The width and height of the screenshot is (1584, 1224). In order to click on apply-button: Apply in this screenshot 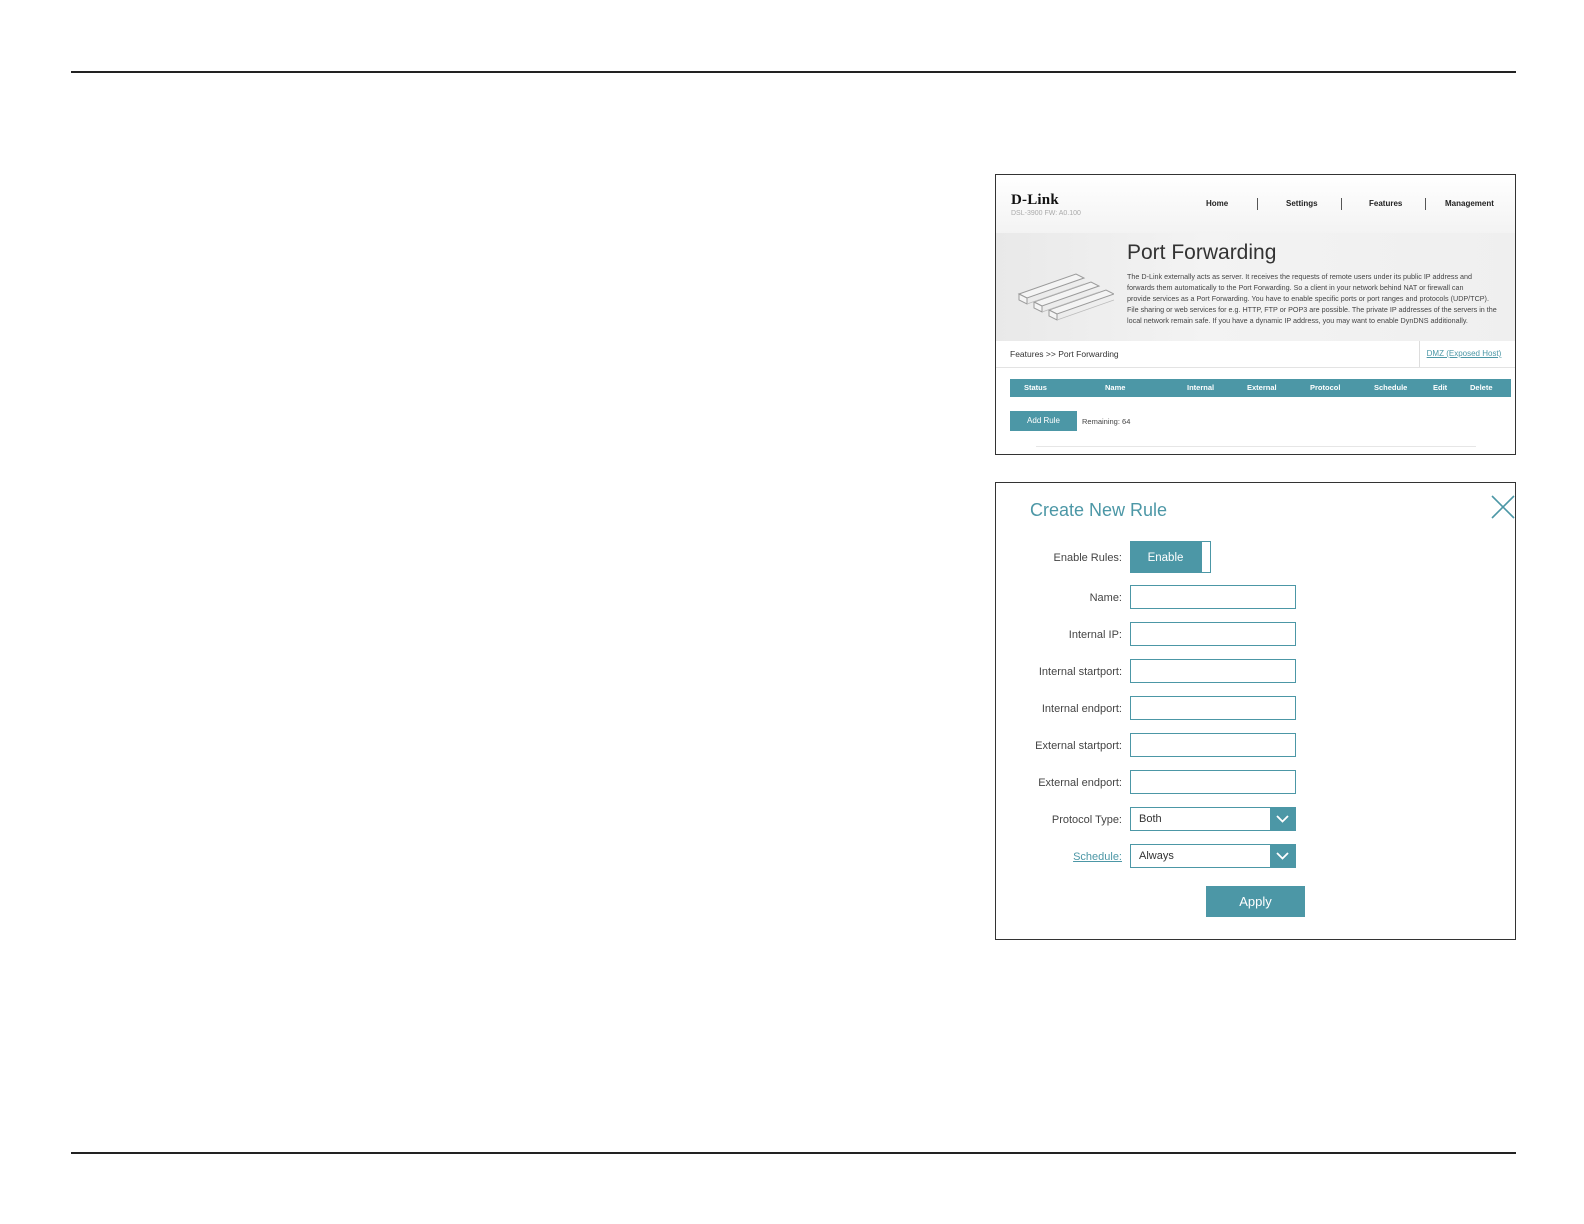, I will do `click(1255, 901)`.